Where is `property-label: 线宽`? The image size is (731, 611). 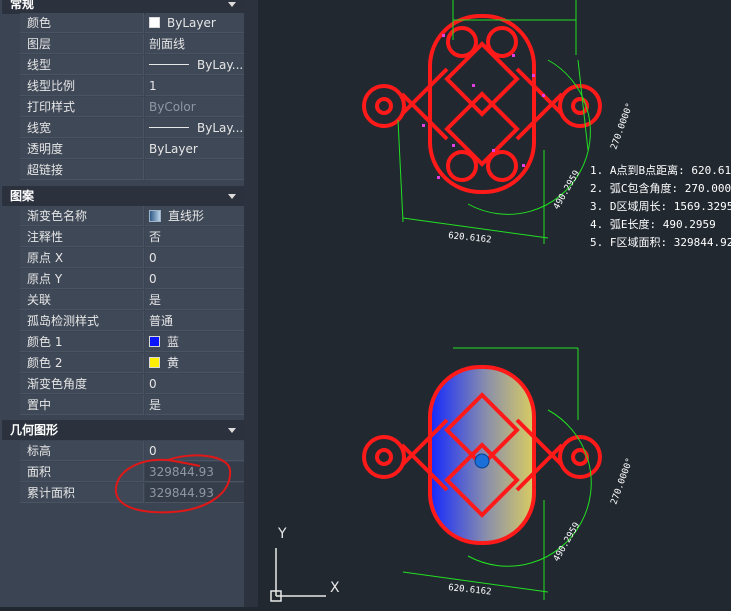 property-label: 线宽 is located at coordinates (82, 128).